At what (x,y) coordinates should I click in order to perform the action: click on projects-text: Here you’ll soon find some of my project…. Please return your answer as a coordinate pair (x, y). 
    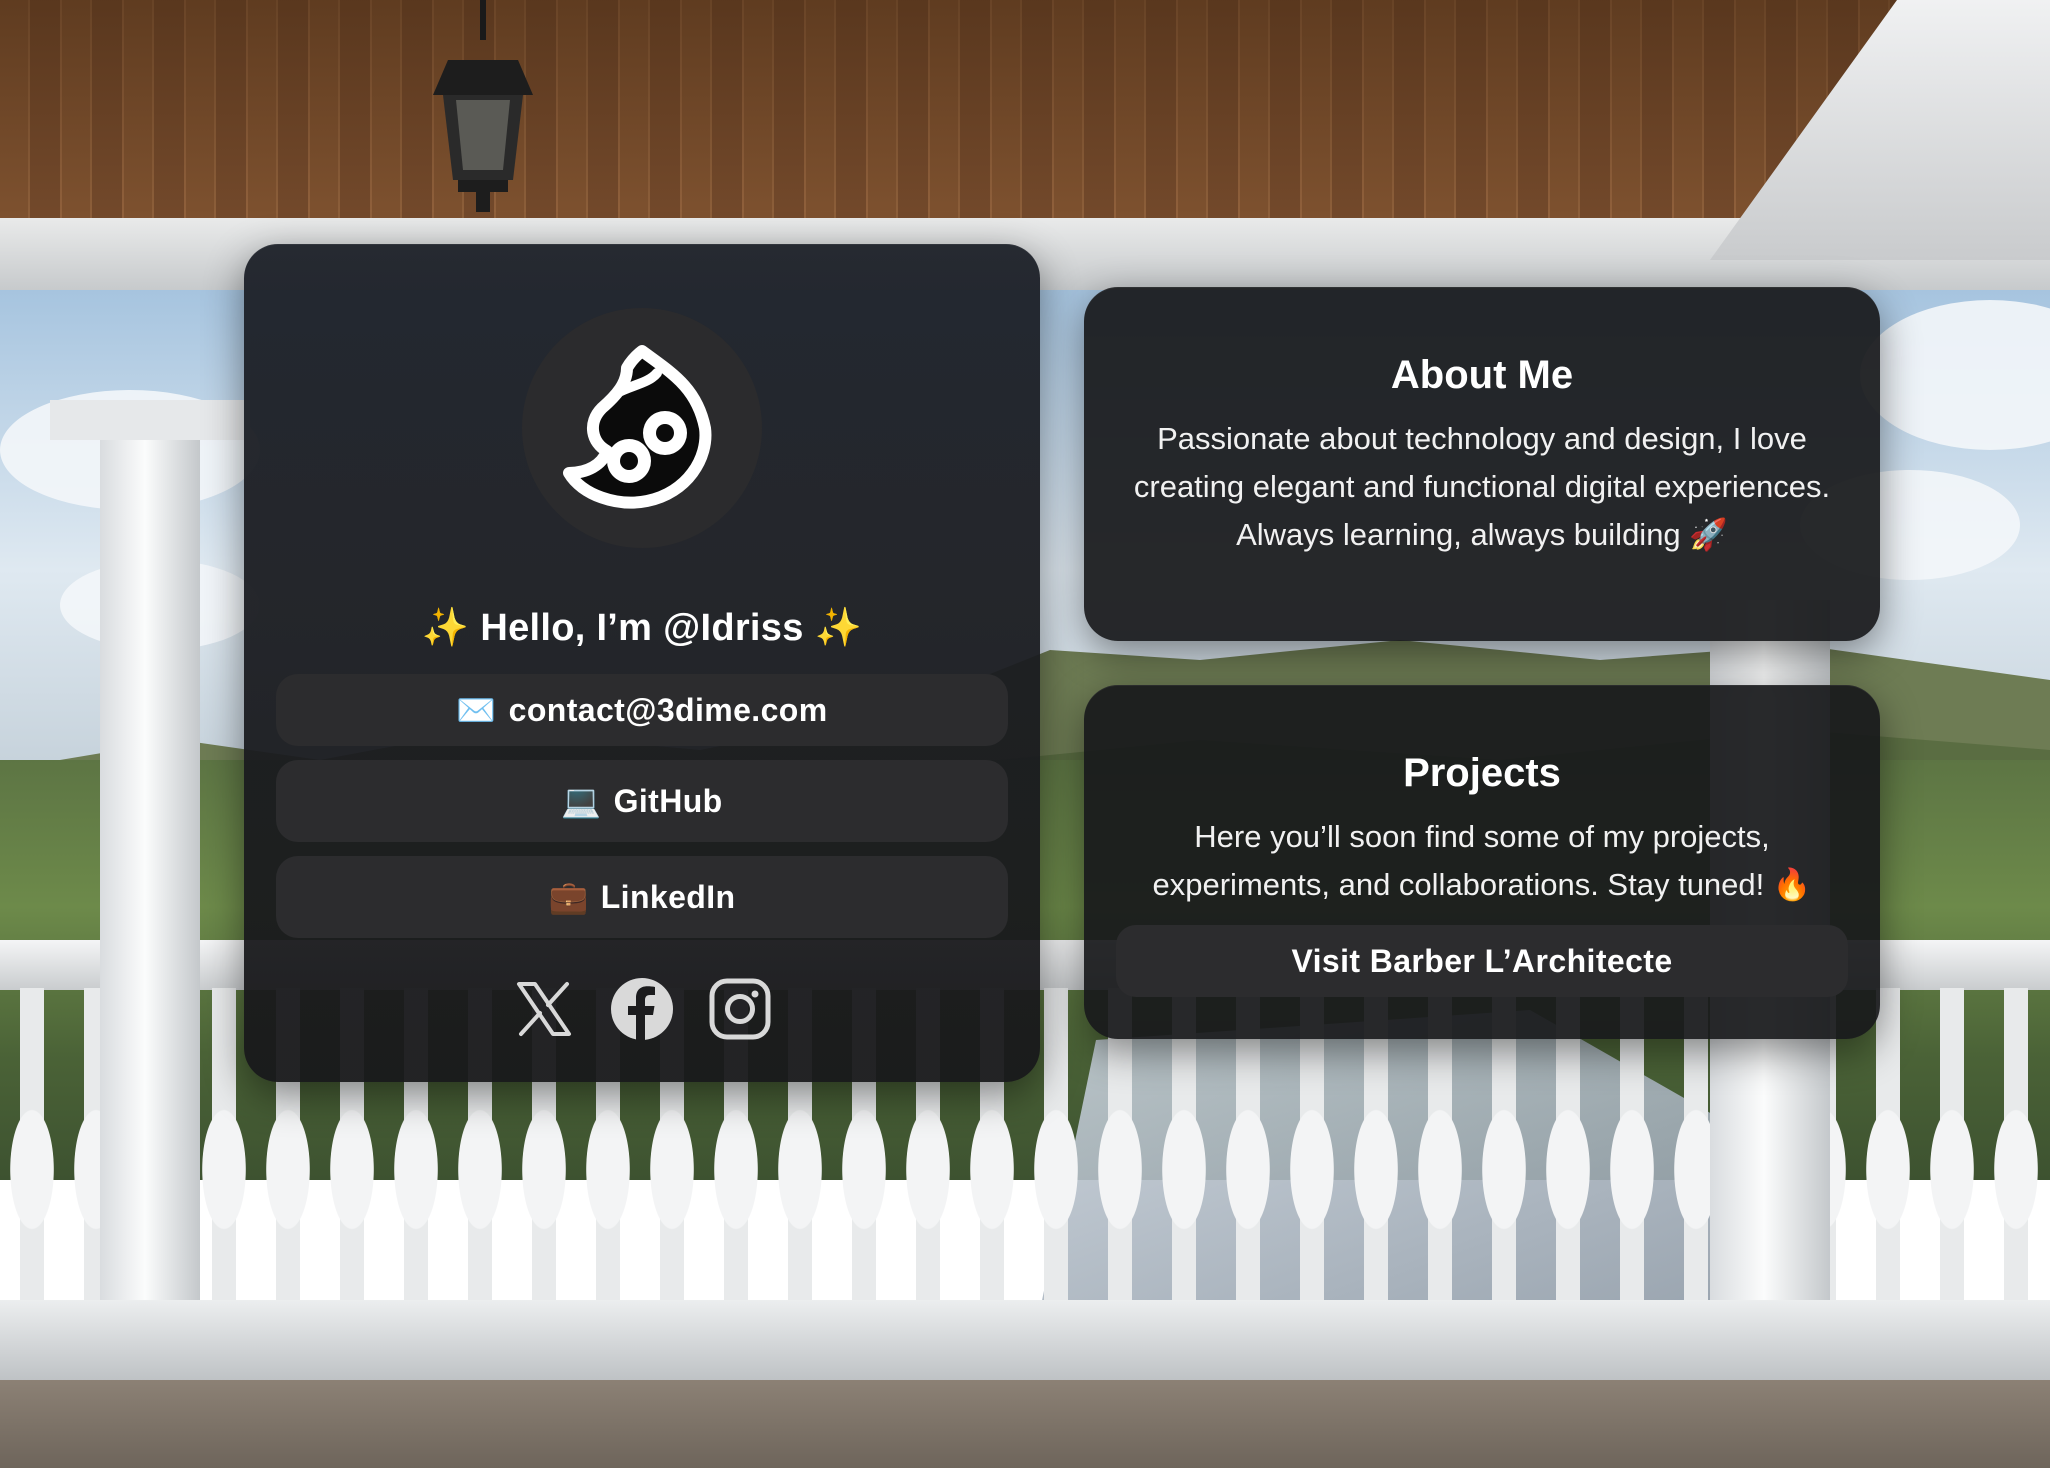
    Looking at the image, I should click on (1482, 860).